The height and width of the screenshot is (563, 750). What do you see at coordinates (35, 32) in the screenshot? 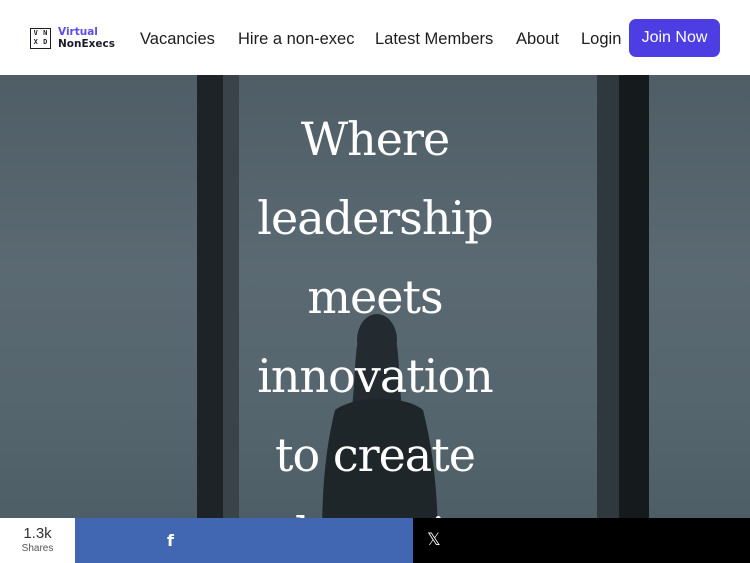
I see `logo-mark-letter: V` at bounding box center [35, 32].